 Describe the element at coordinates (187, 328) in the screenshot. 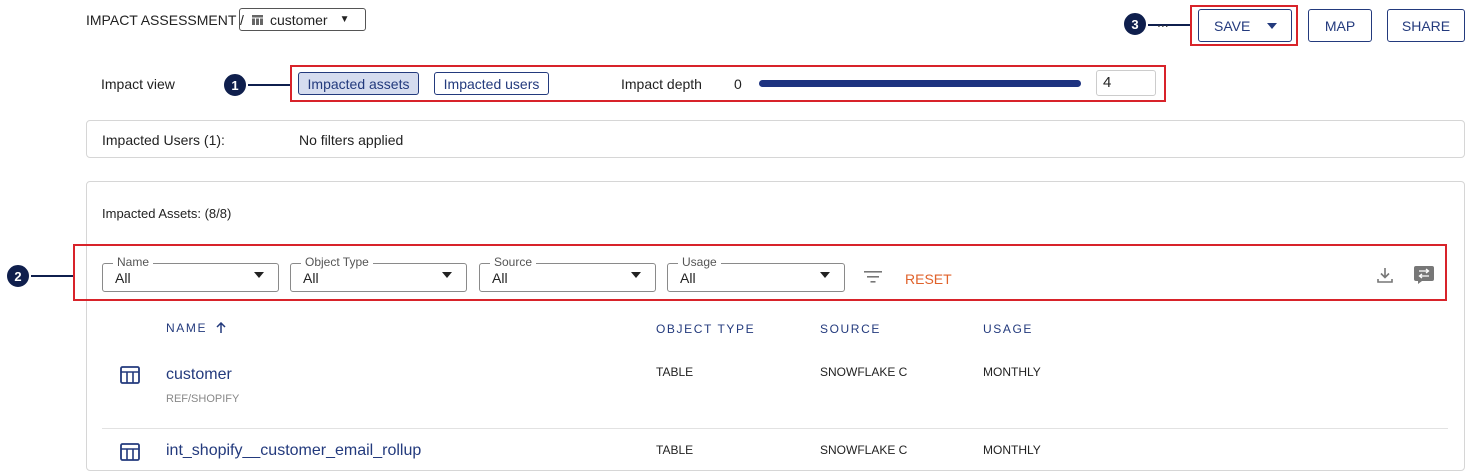

I see `column-header-name-label: NAME` at that location.